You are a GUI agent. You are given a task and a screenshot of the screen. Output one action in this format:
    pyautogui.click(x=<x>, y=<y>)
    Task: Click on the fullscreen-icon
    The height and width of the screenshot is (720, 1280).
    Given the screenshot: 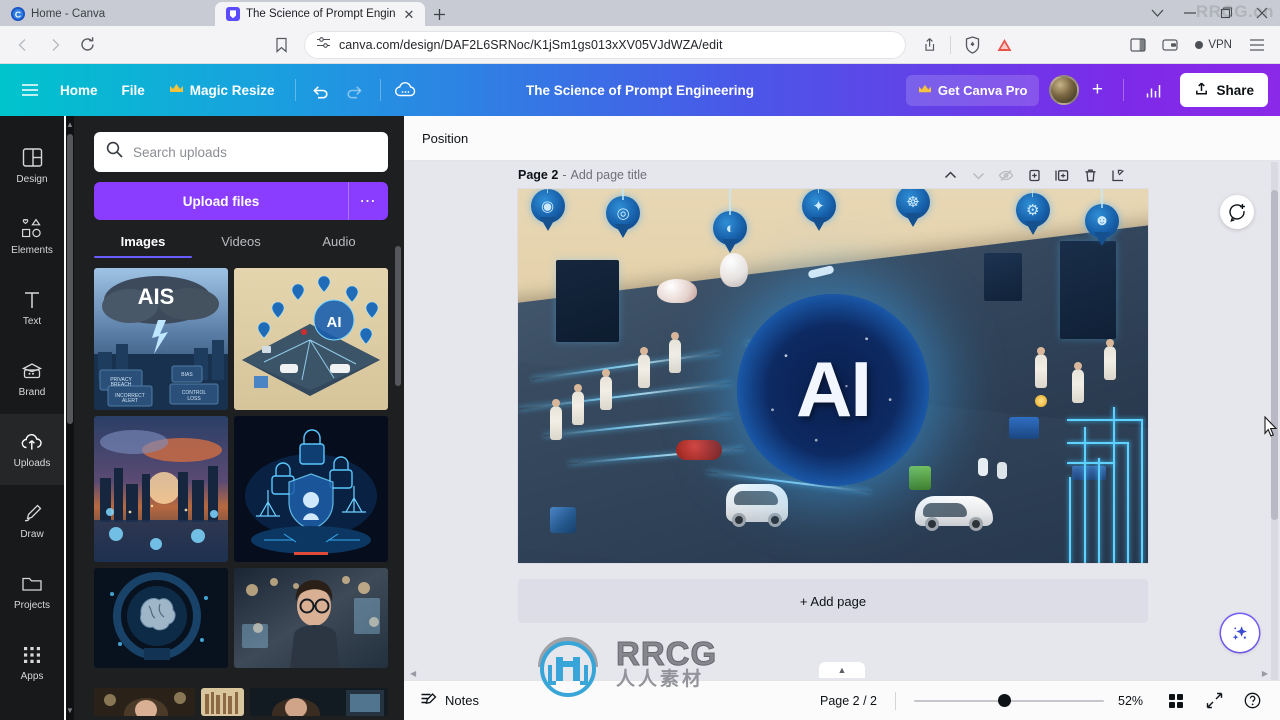 What is the action you would take?
    pyautogui.click(x=1214, y=701)
    